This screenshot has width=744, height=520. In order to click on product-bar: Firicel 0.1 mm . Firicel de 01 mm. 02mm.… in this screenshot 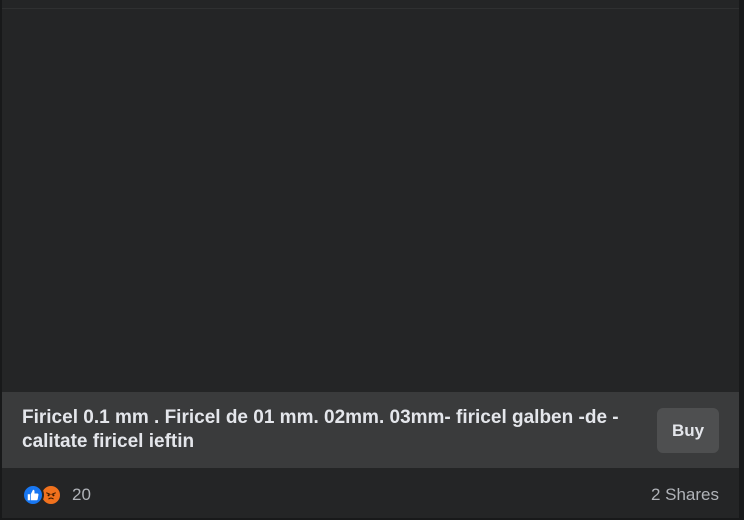, I will do `click(370, 430)`.